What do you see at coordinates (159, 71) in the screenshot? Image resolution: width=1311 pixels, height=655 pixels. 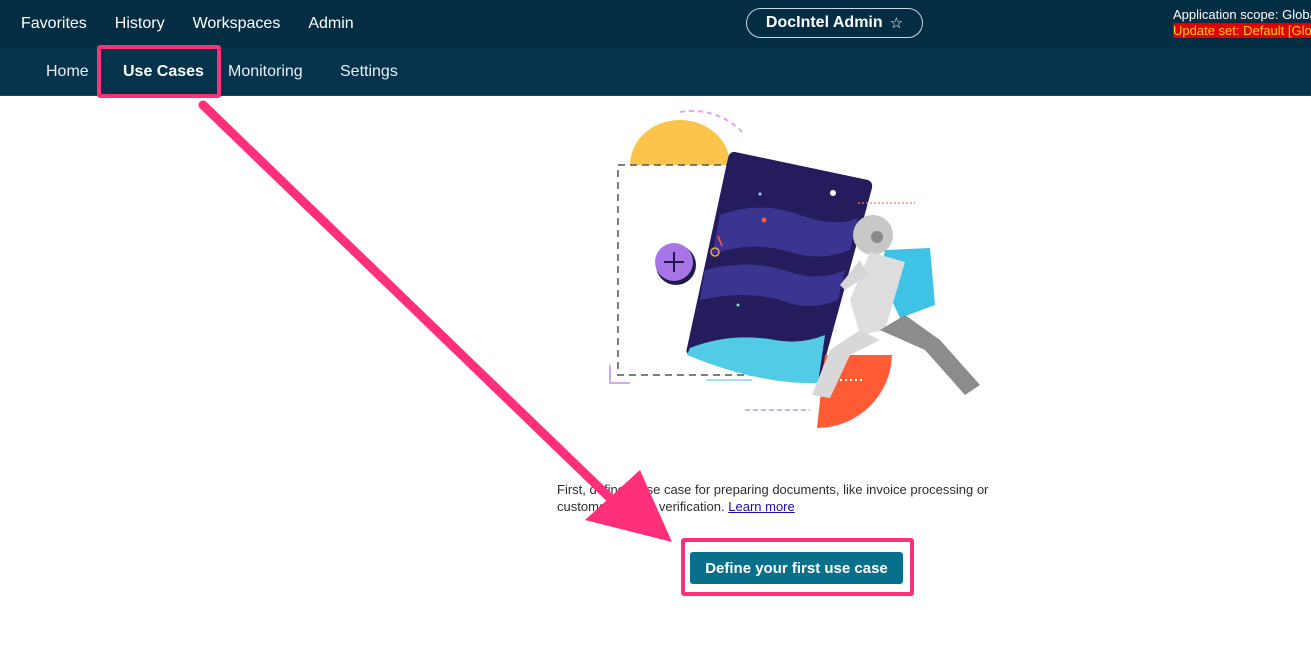 I see `use-cases-highlight` at bounding box center [159, 71].